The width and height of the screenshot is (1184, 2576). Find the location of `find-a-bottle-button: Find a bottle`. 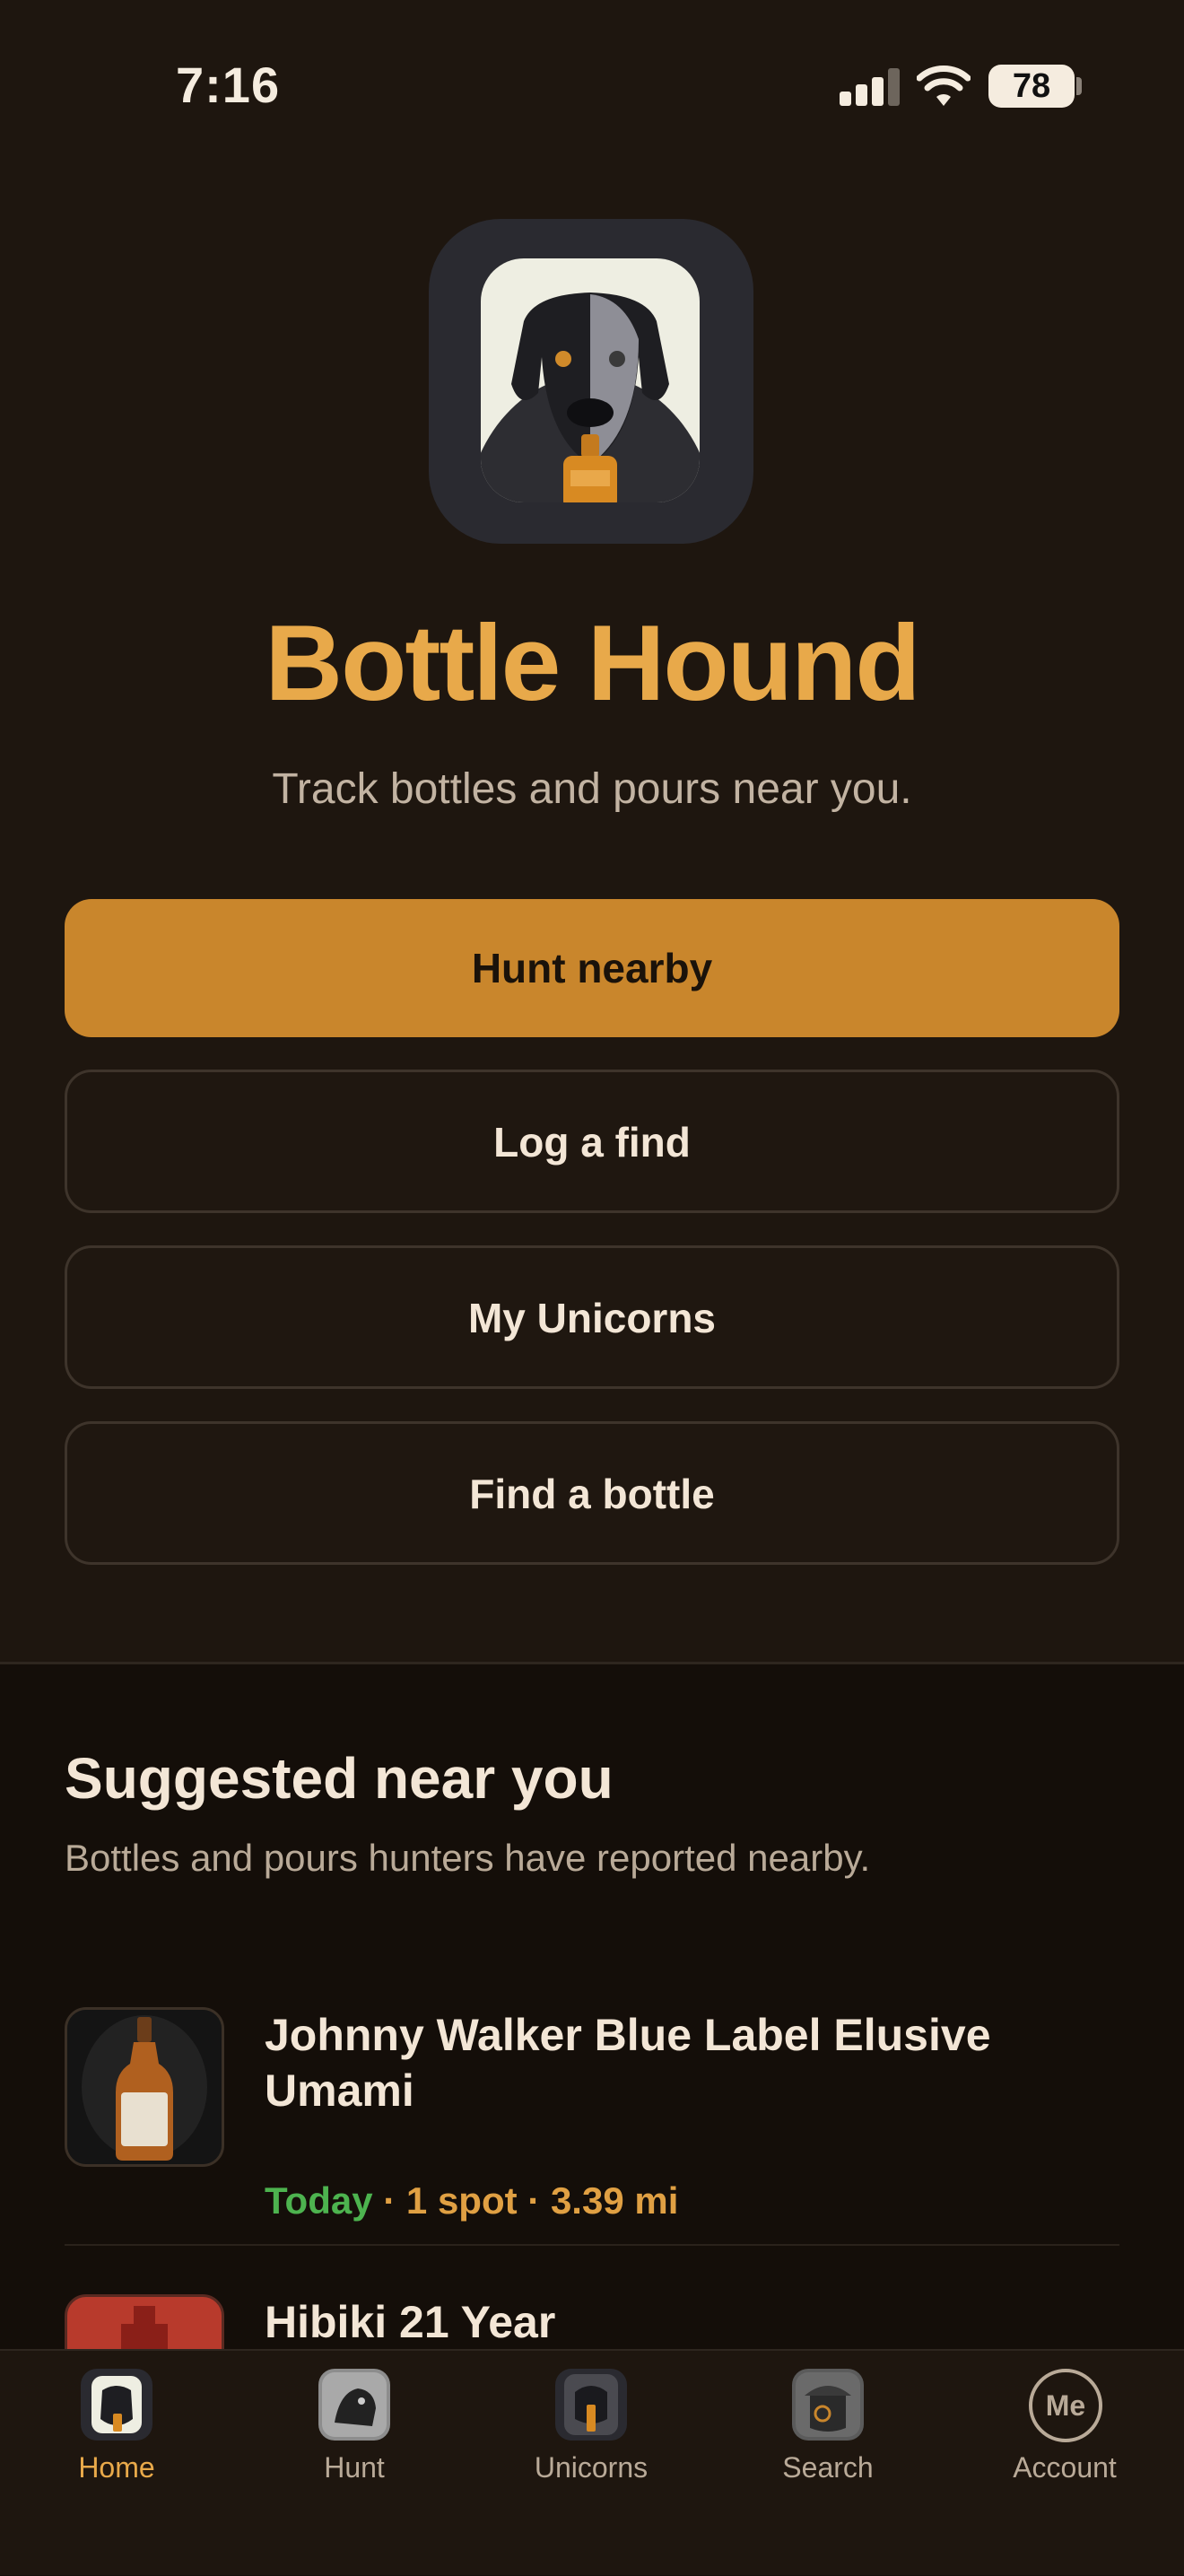

find-a-bottle-button: Find a bottle is located at coordinates (592, 1493).